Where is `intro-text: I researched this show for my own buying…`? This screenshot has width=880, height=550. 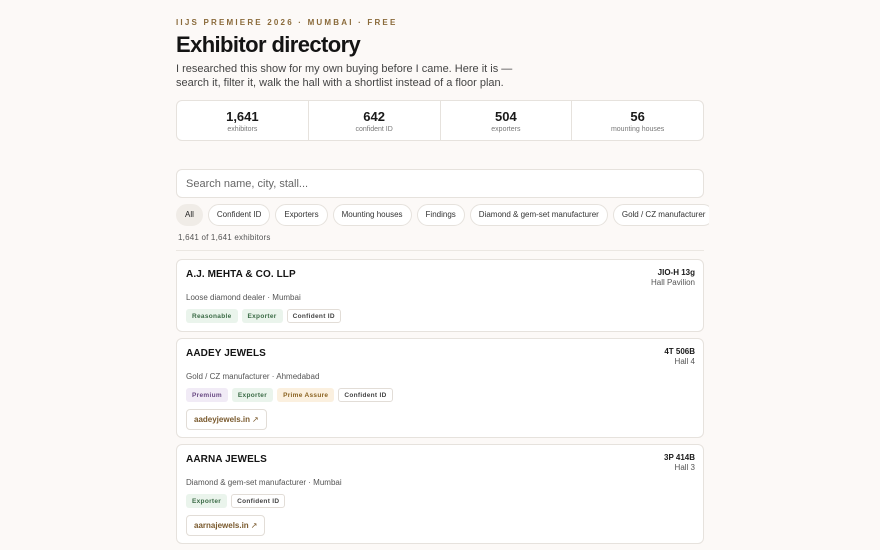
intro-text: I researched this show for my own buying… is located at coordinates (344, 76).